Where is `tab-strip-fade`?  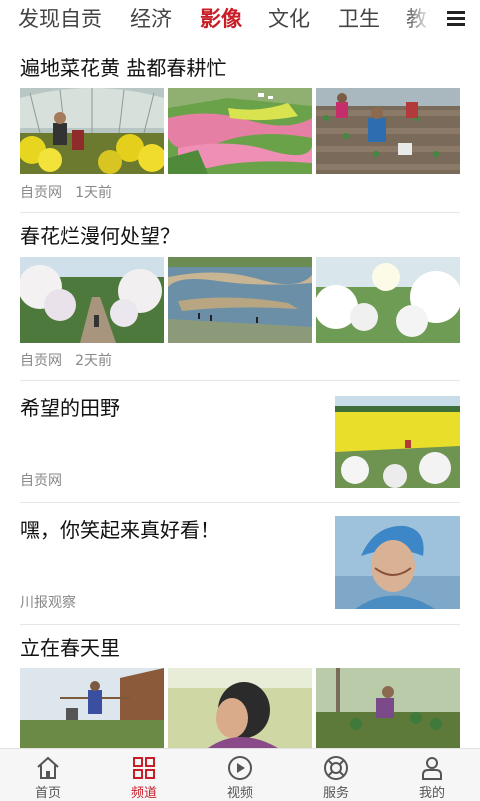
tab-strip-fade is located at coordinates (421, 20).